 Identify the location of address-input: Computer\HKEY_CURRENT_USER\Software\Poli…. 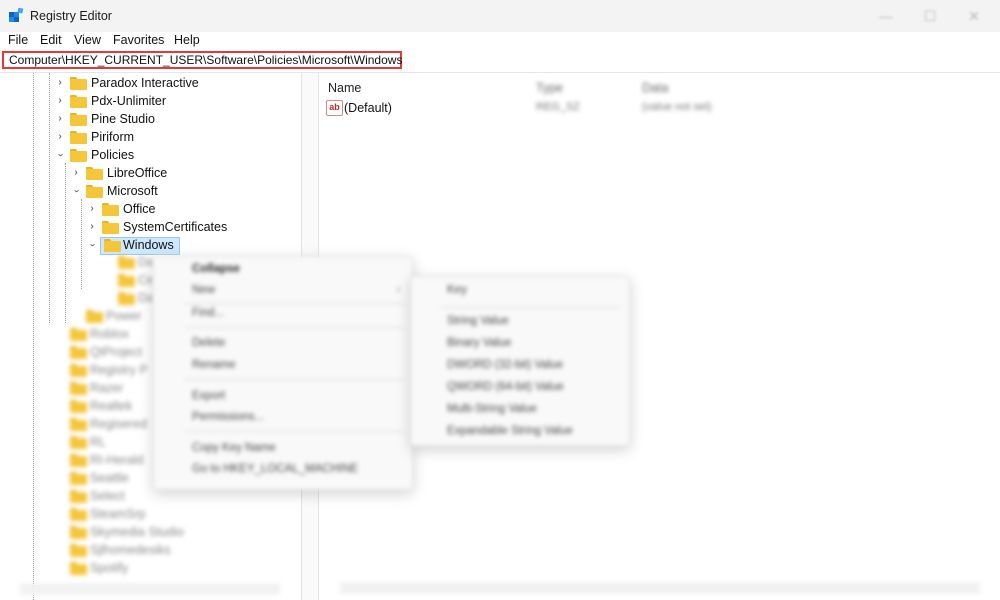
(202, 60).